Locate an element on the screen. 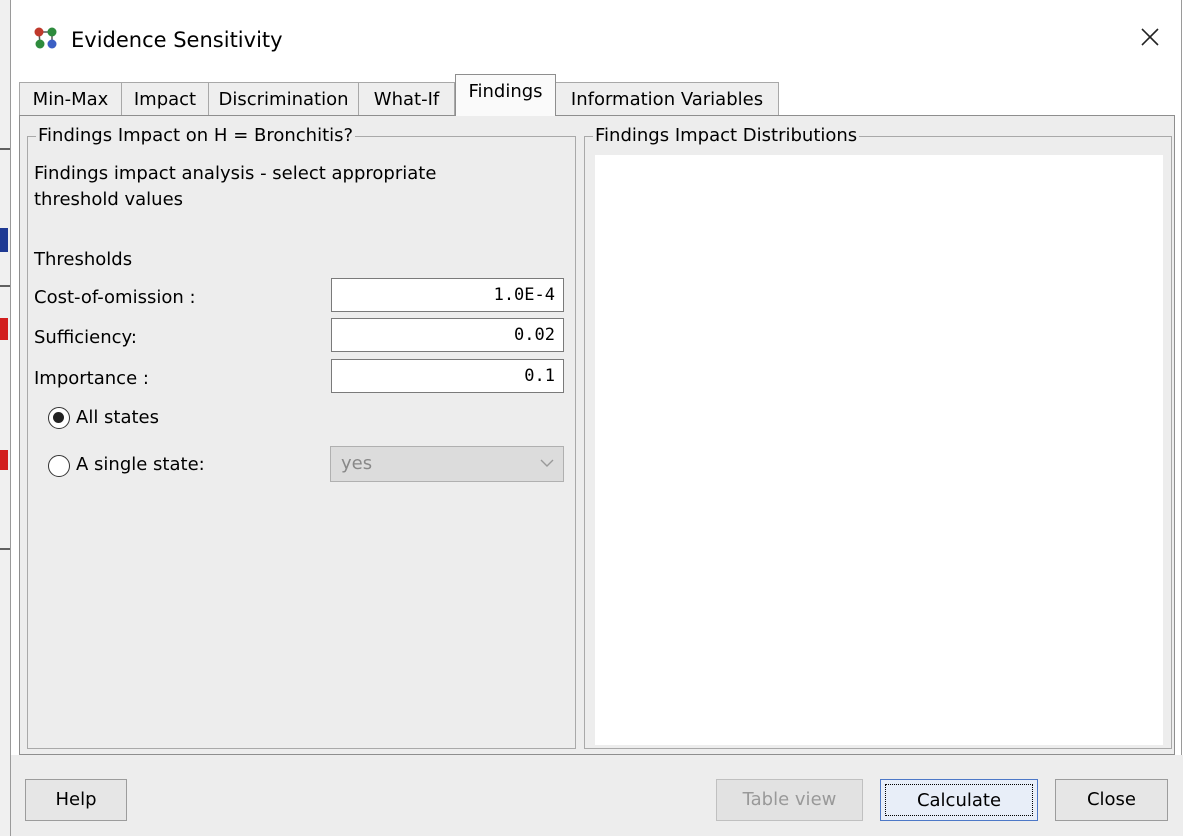 This screenshot has width=1183, height=836. tab-information-variables: Information Variables is located at coordinates (667, 99).